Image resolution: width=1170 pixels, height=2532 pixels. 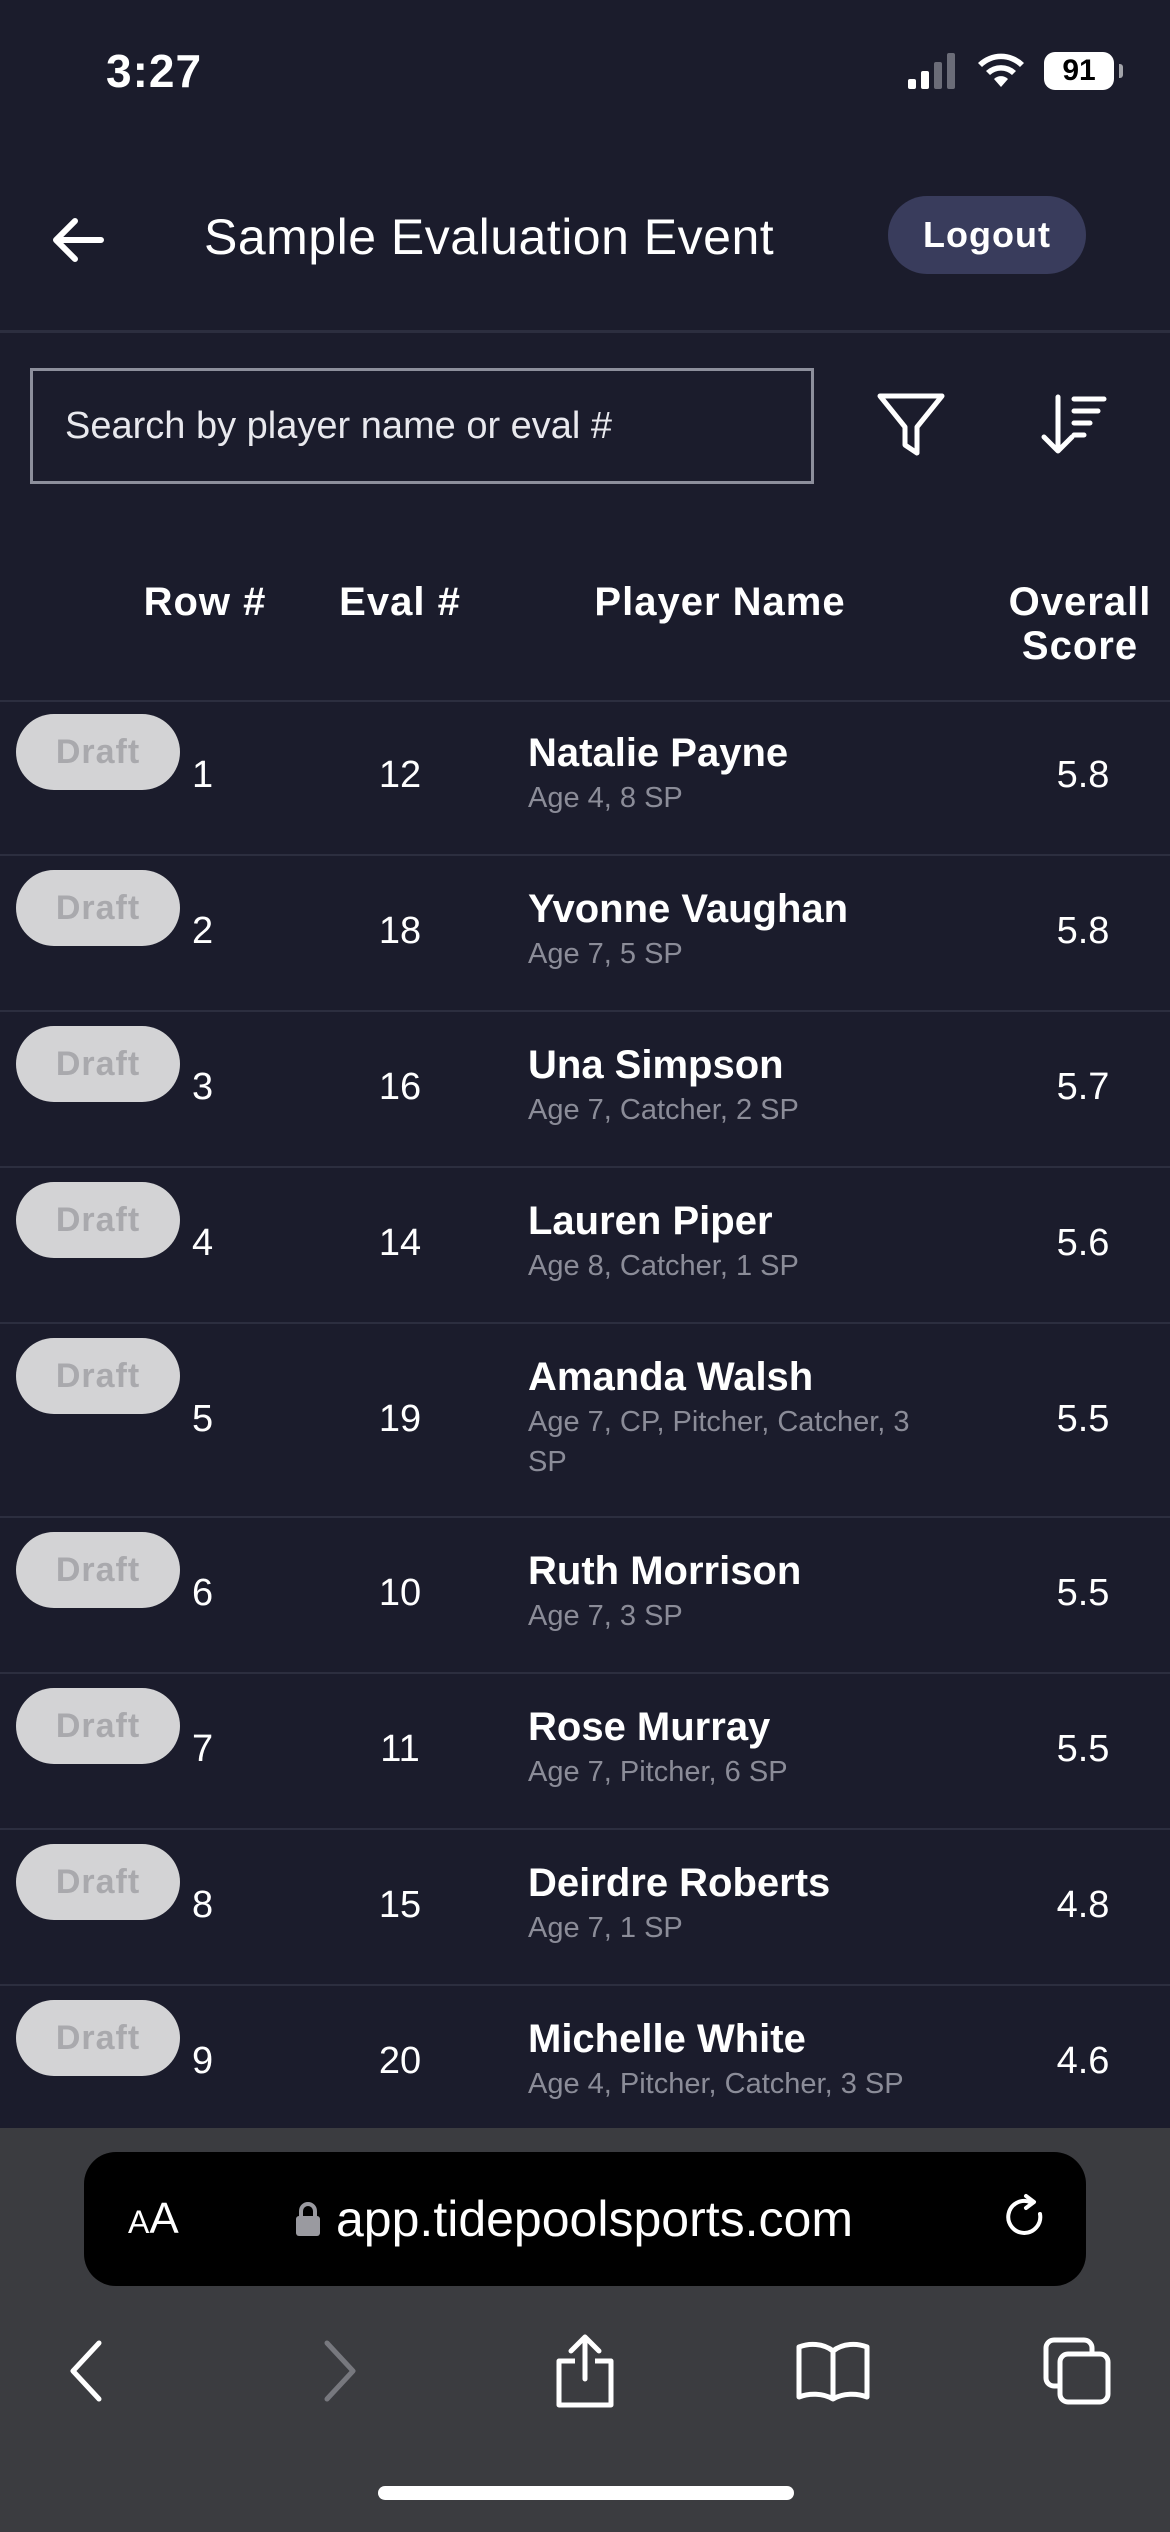 I want to click on table-row: Draft 1 12 Natalie Payne Age 4, 8 SP 5.8, so click(x=585, y=778).